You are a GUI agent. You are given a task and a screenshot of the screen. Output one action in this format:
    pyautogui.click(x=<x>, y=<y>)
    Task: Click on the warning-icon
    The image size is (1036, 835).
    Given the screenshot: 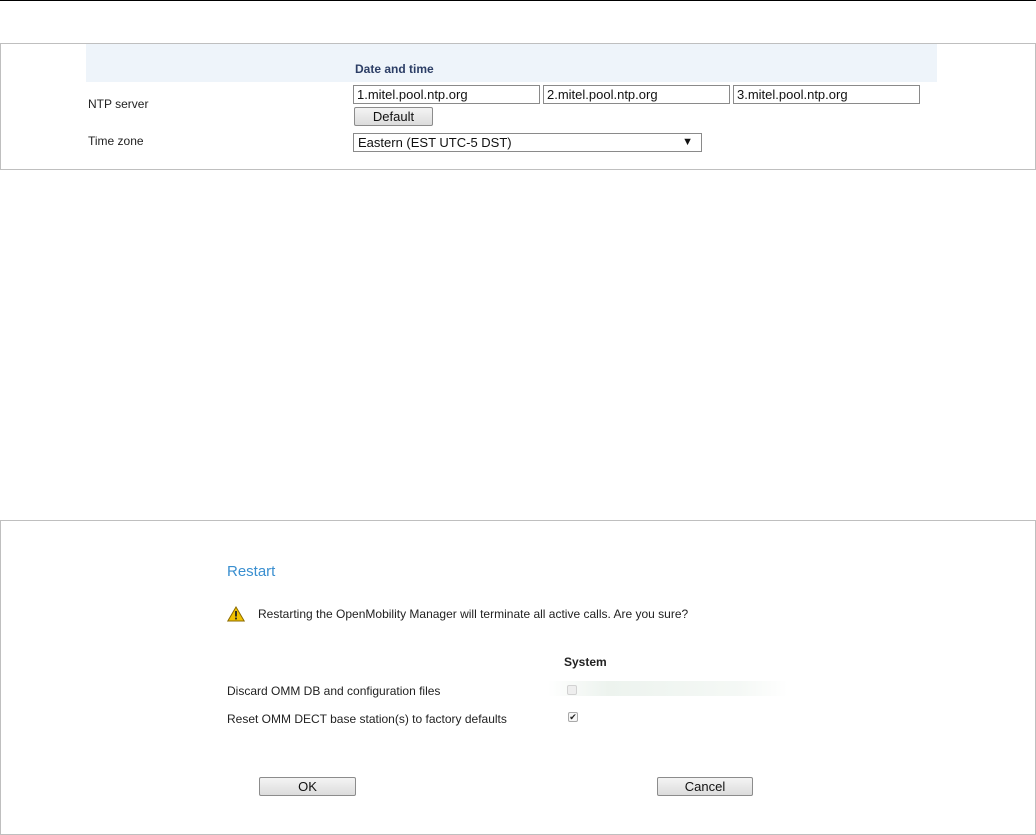 What is the action you would take?
    pyautogui.click(x=236, y=614)
    